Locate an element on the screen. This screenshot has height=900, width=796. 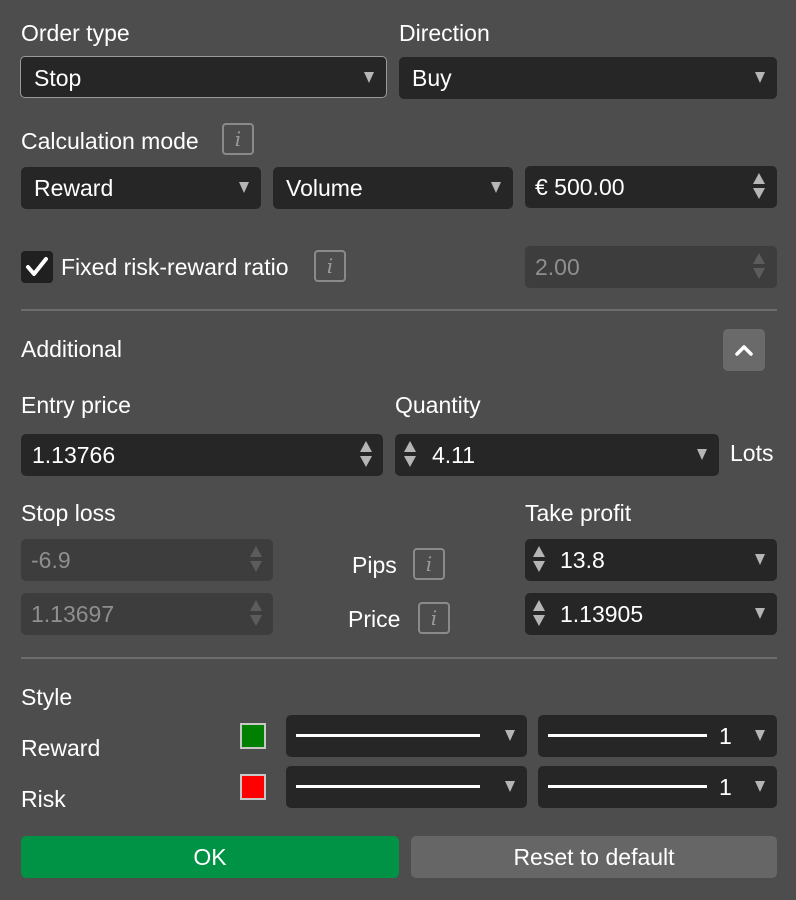
take-profit-pips-input: 13.8 is located at coordinates (651, 560).